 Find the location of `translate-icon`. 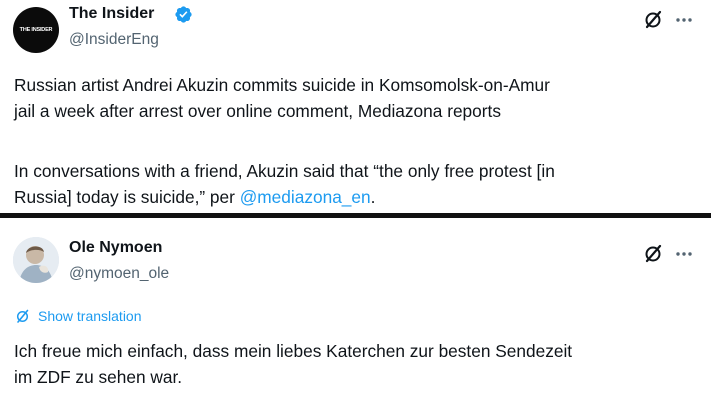

translate-icon is located at coordinates (22, 316).